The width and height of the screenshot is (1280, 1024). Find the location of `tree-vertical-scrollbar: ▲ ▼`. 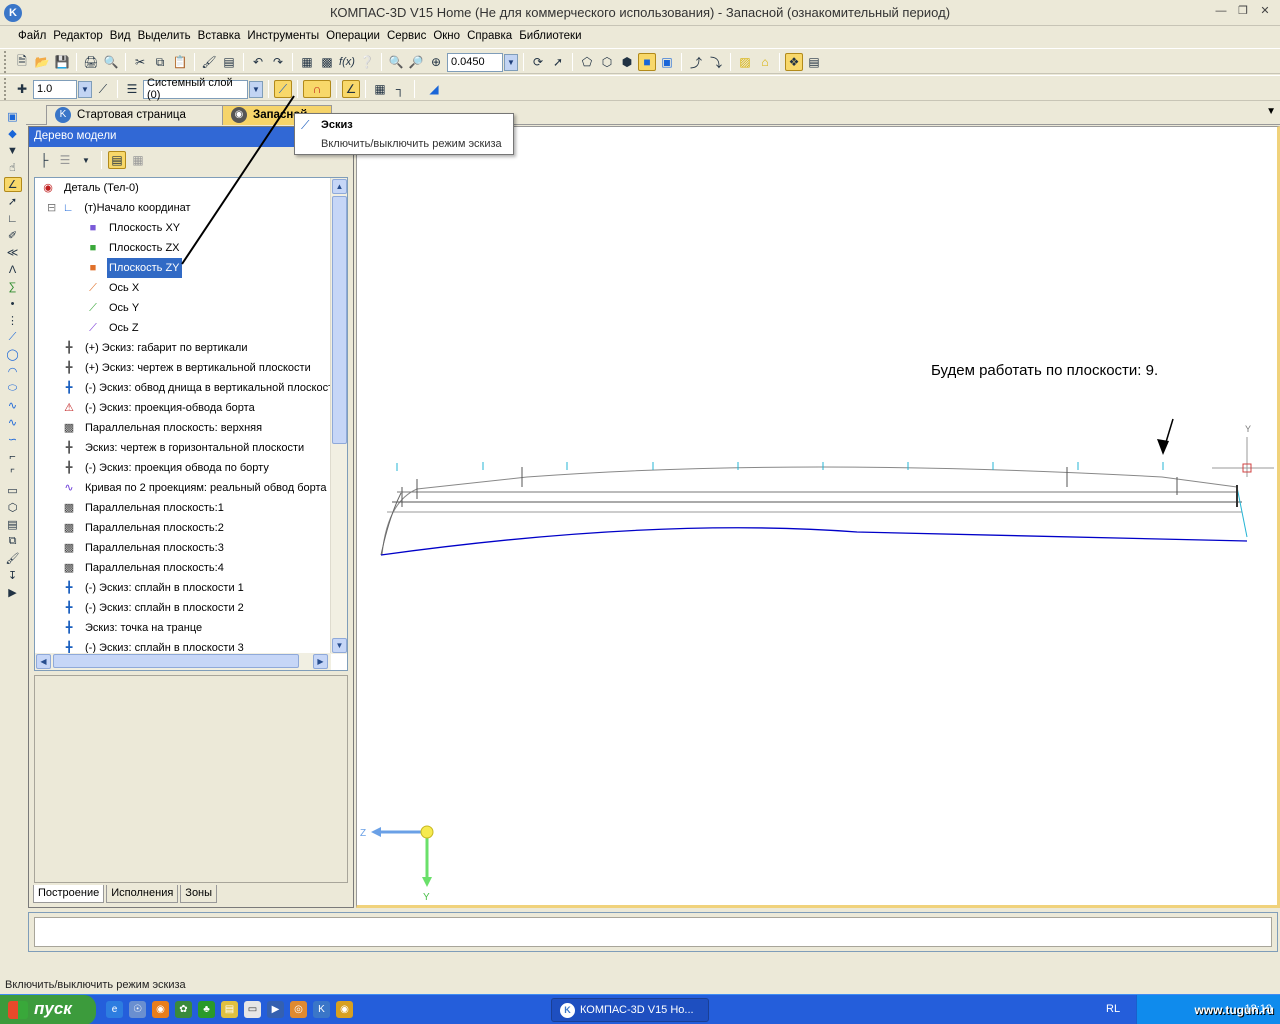

tree-vertical-scrollbar: ▲ ▼ is located at coordinates (338, 416).